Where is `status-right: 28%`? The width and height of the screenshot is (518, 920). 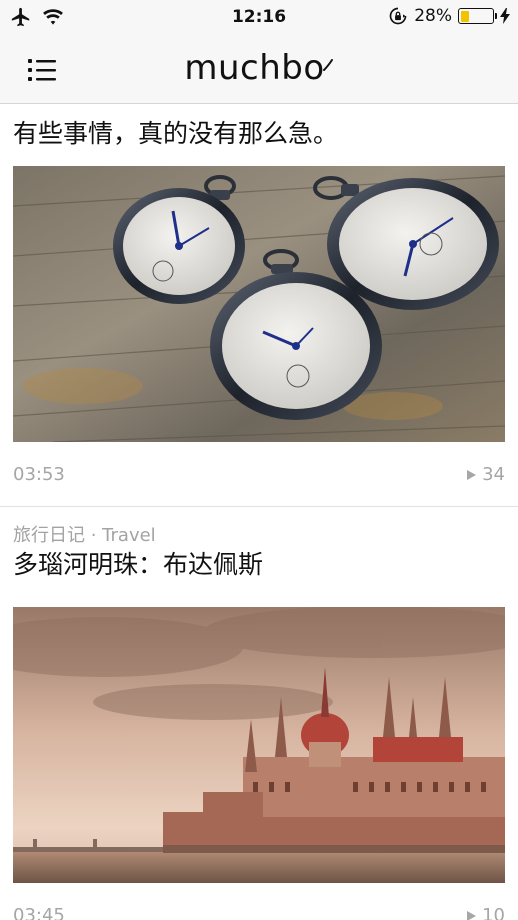 status-right: 28% is located at coordinates (449, 16).